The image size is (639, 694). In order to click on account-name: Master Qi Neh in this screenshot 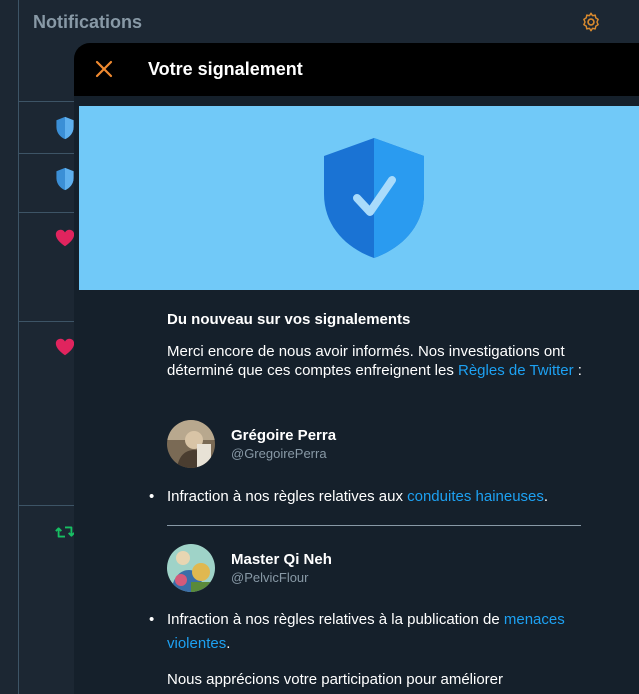, I will do `click(281, 559)`.